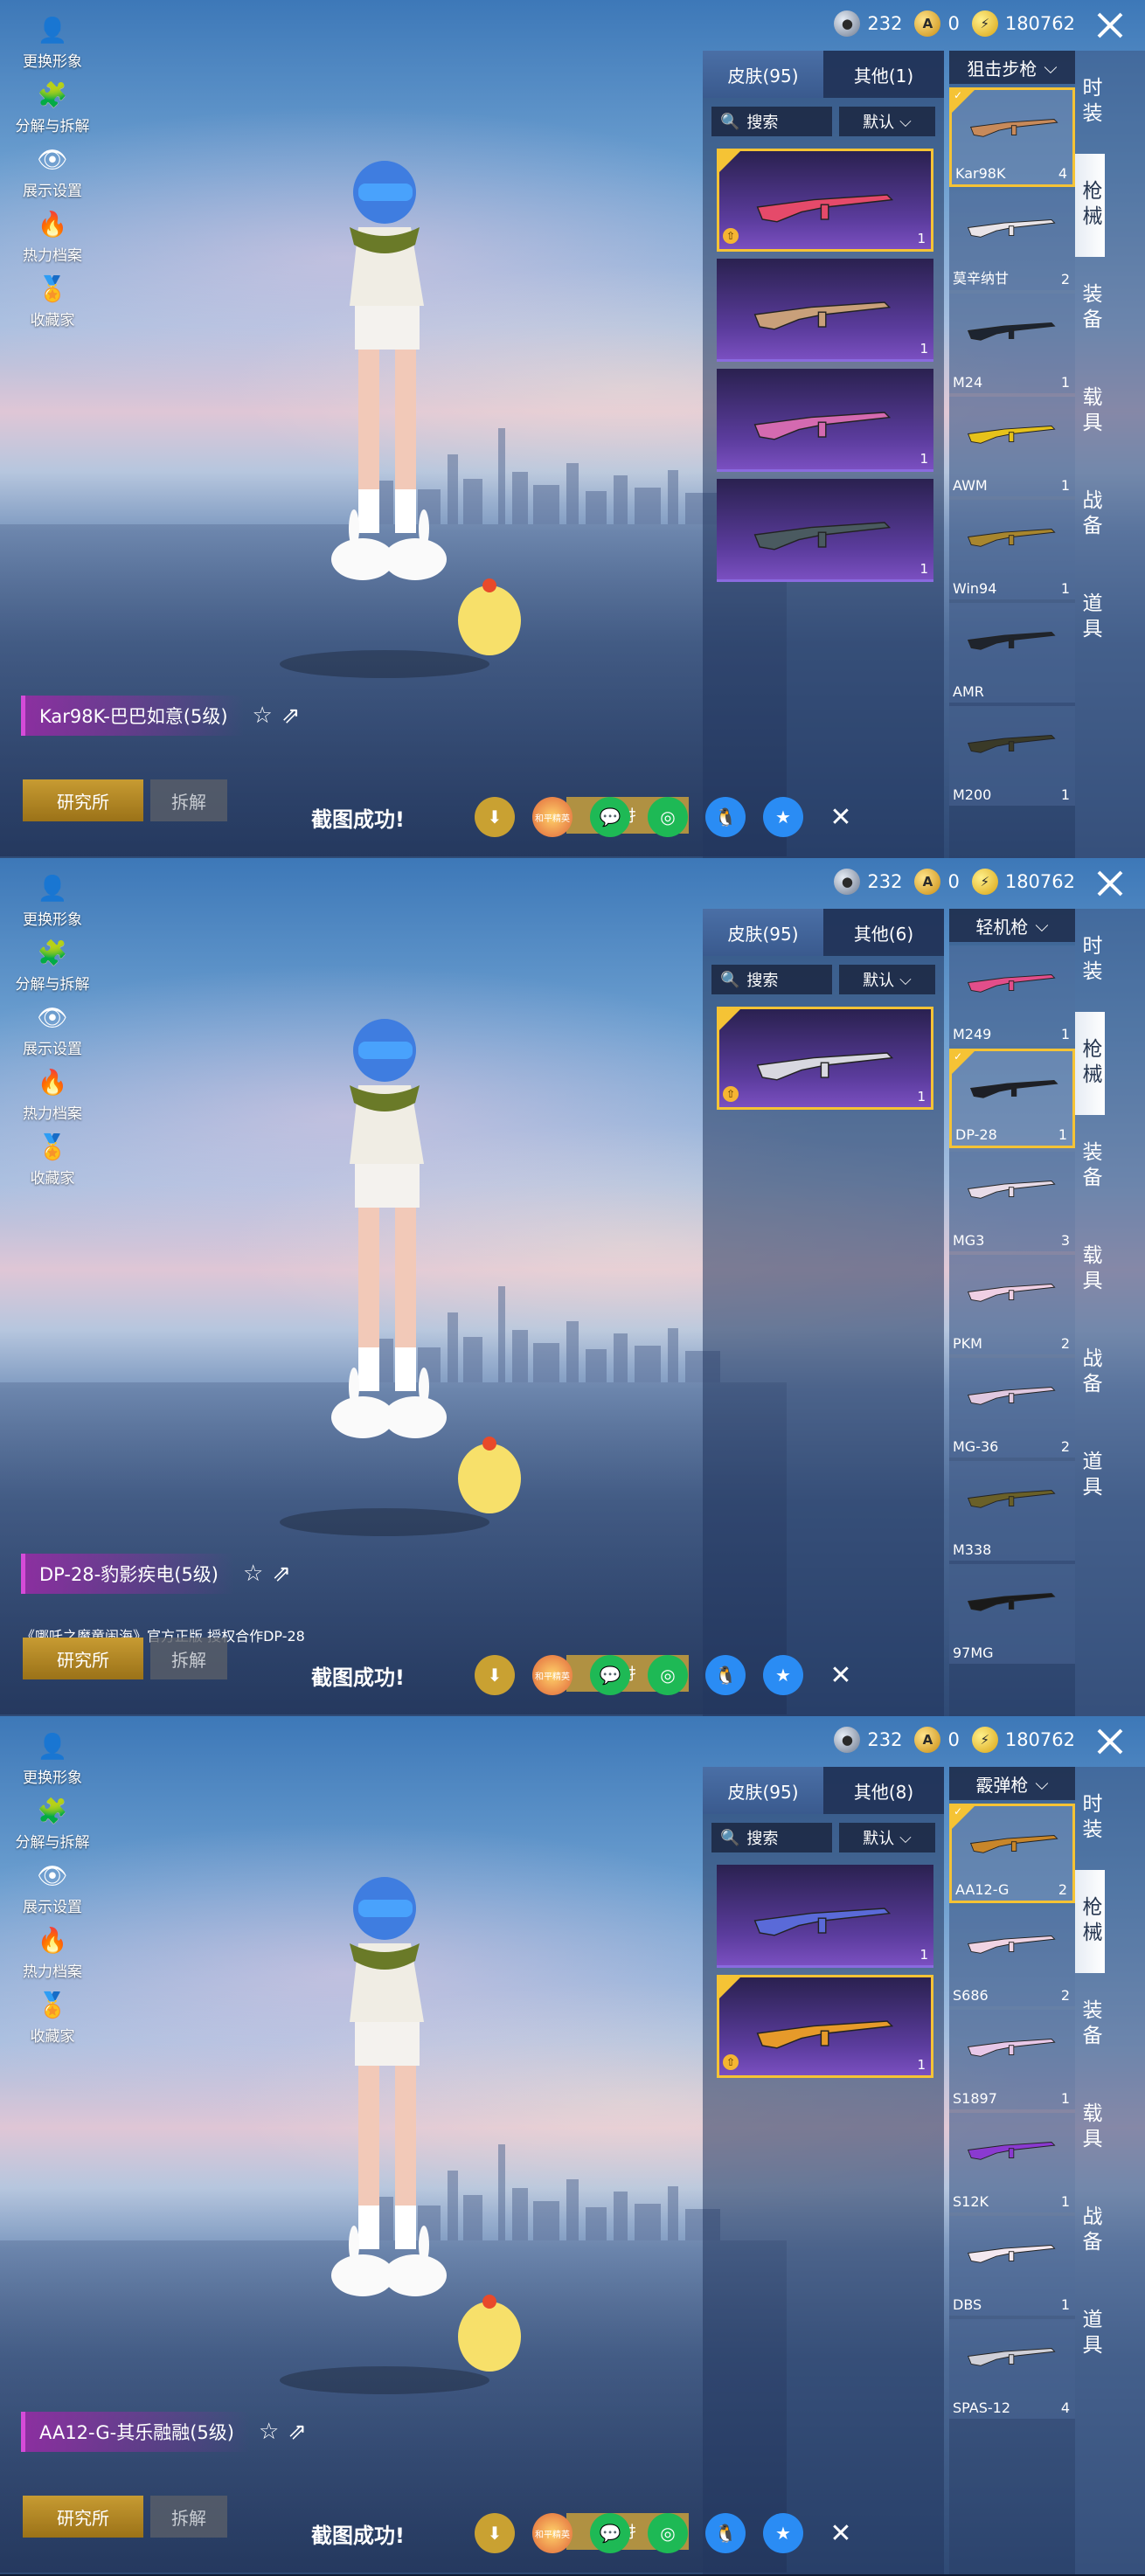  I want to click on tab-other: 其他(8), so click(883, 1790).